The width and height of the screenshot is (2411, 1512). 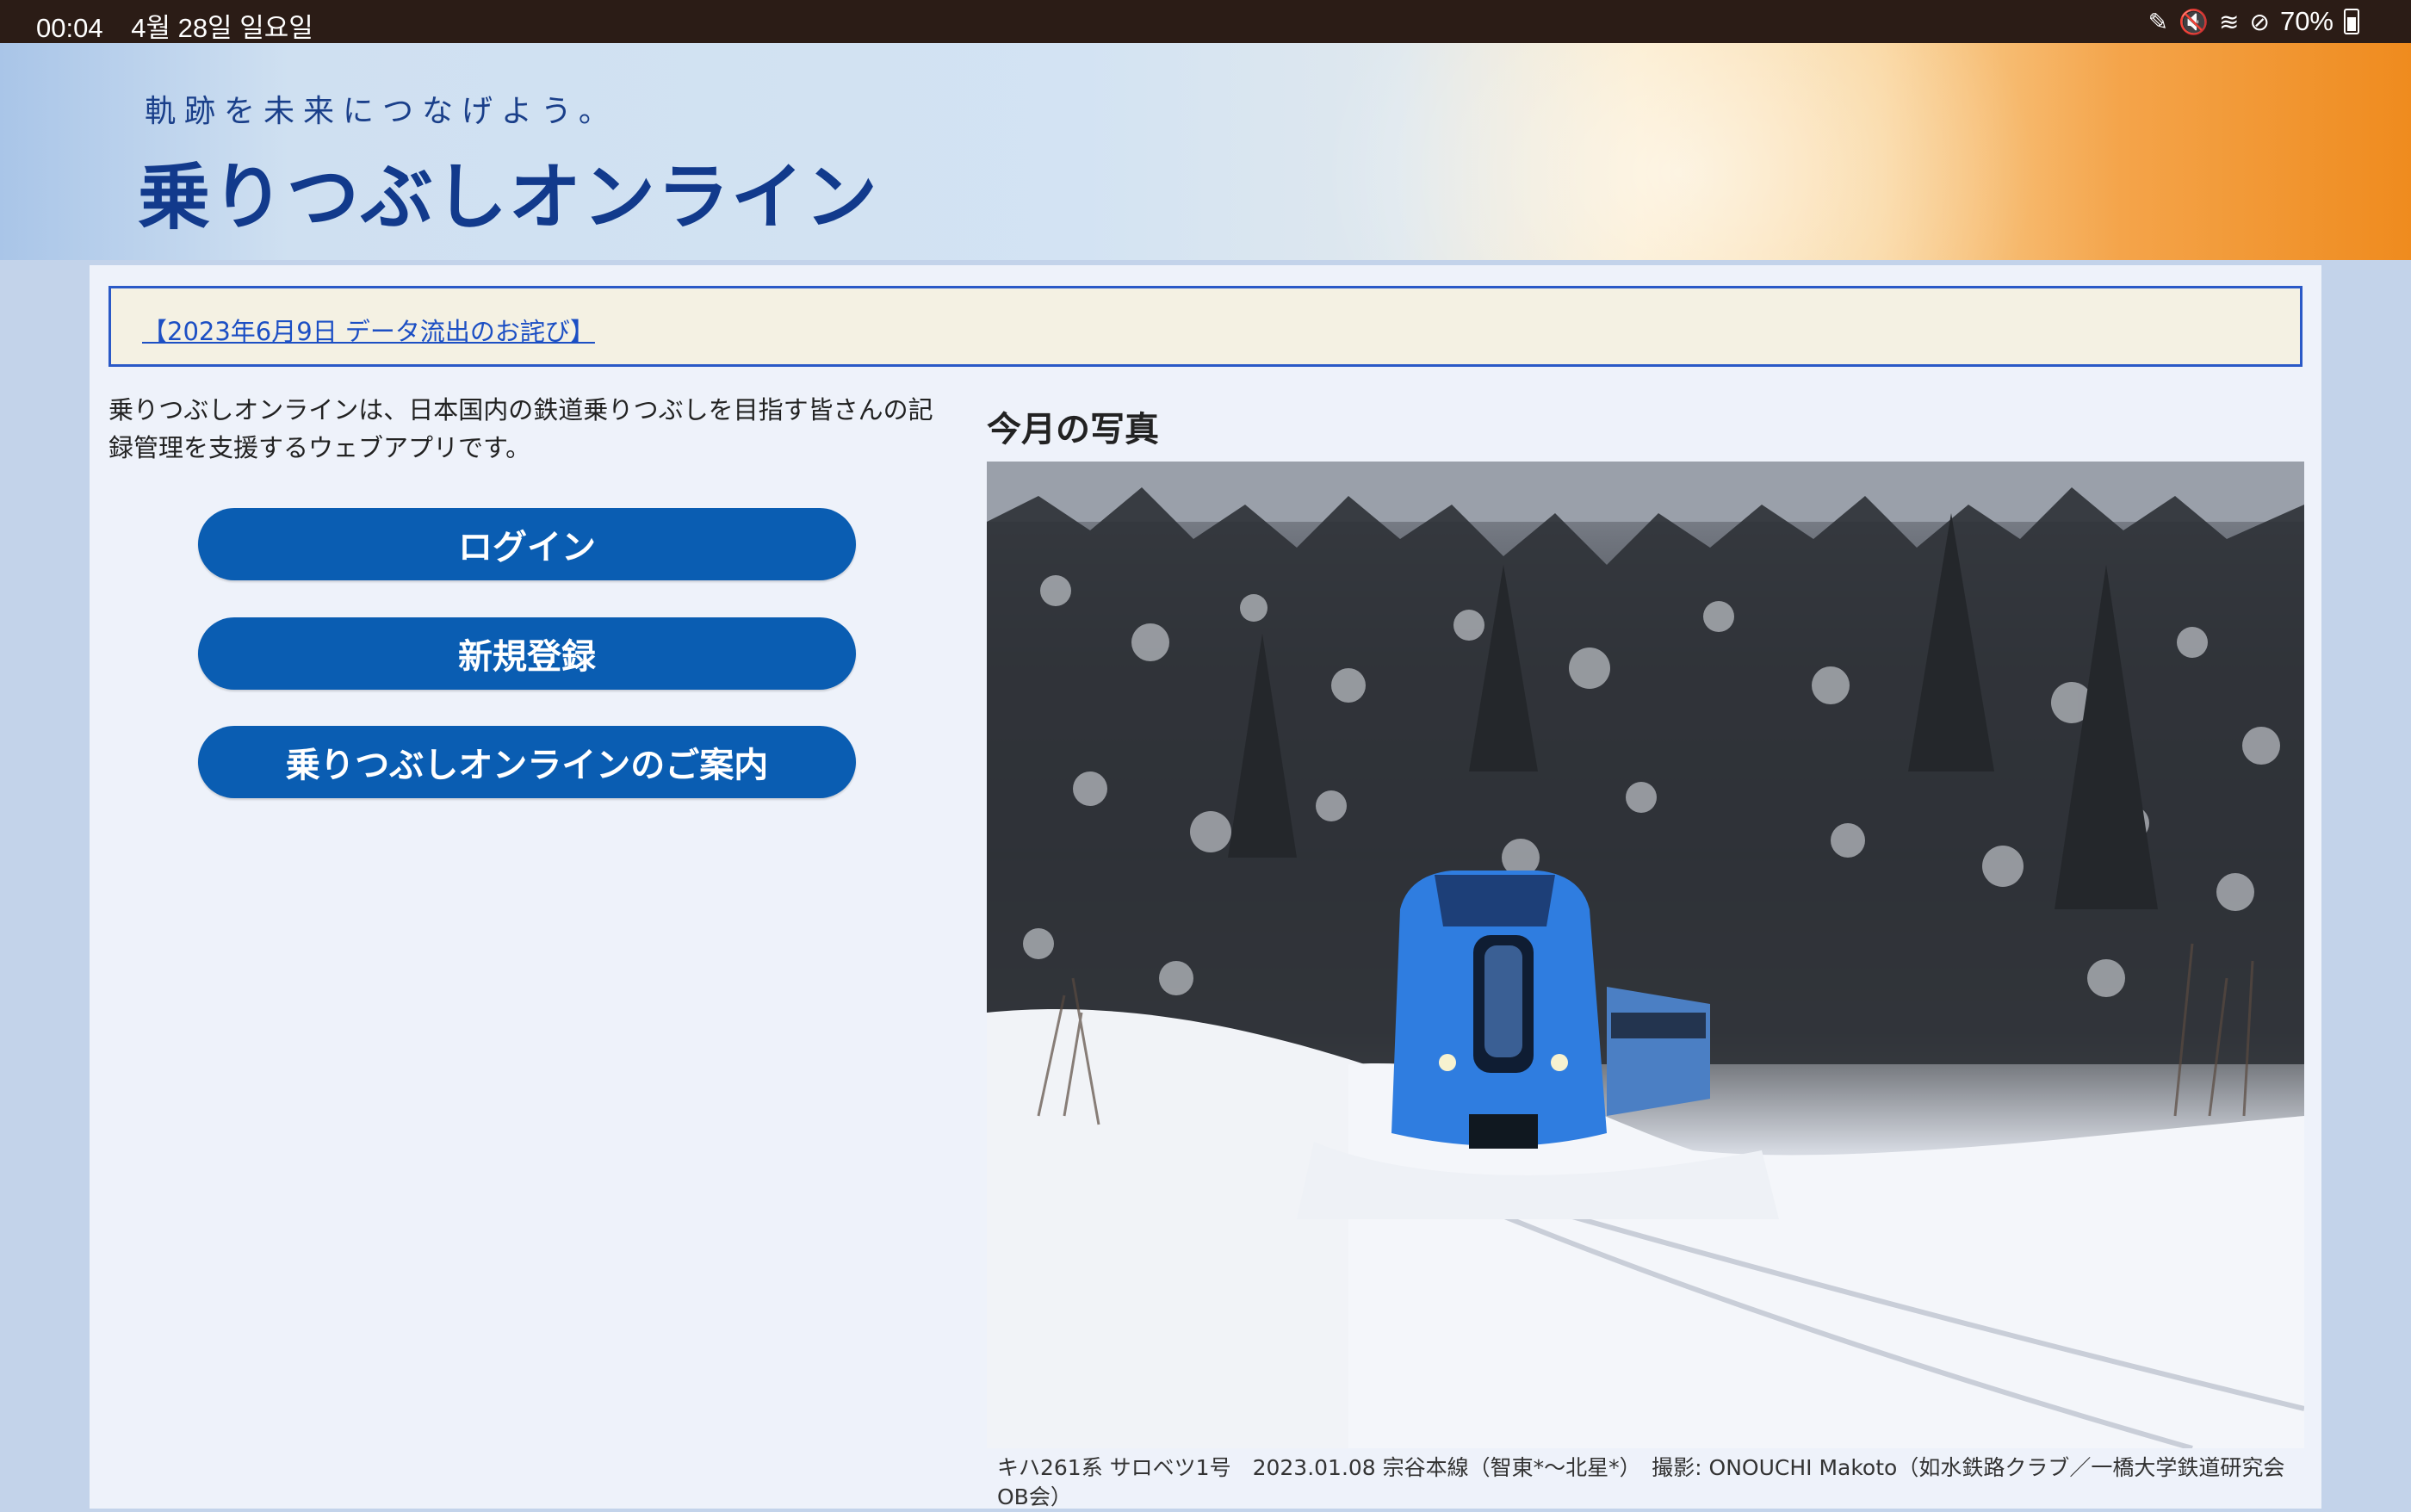 What do you see at coordinates (1205, 22) in the screenshot?
I see `status-bar: 00:04 4월 28일 일요일 ✎ 🔇 ≋ ⊘ 70%` at bounding box center [1205, 22].